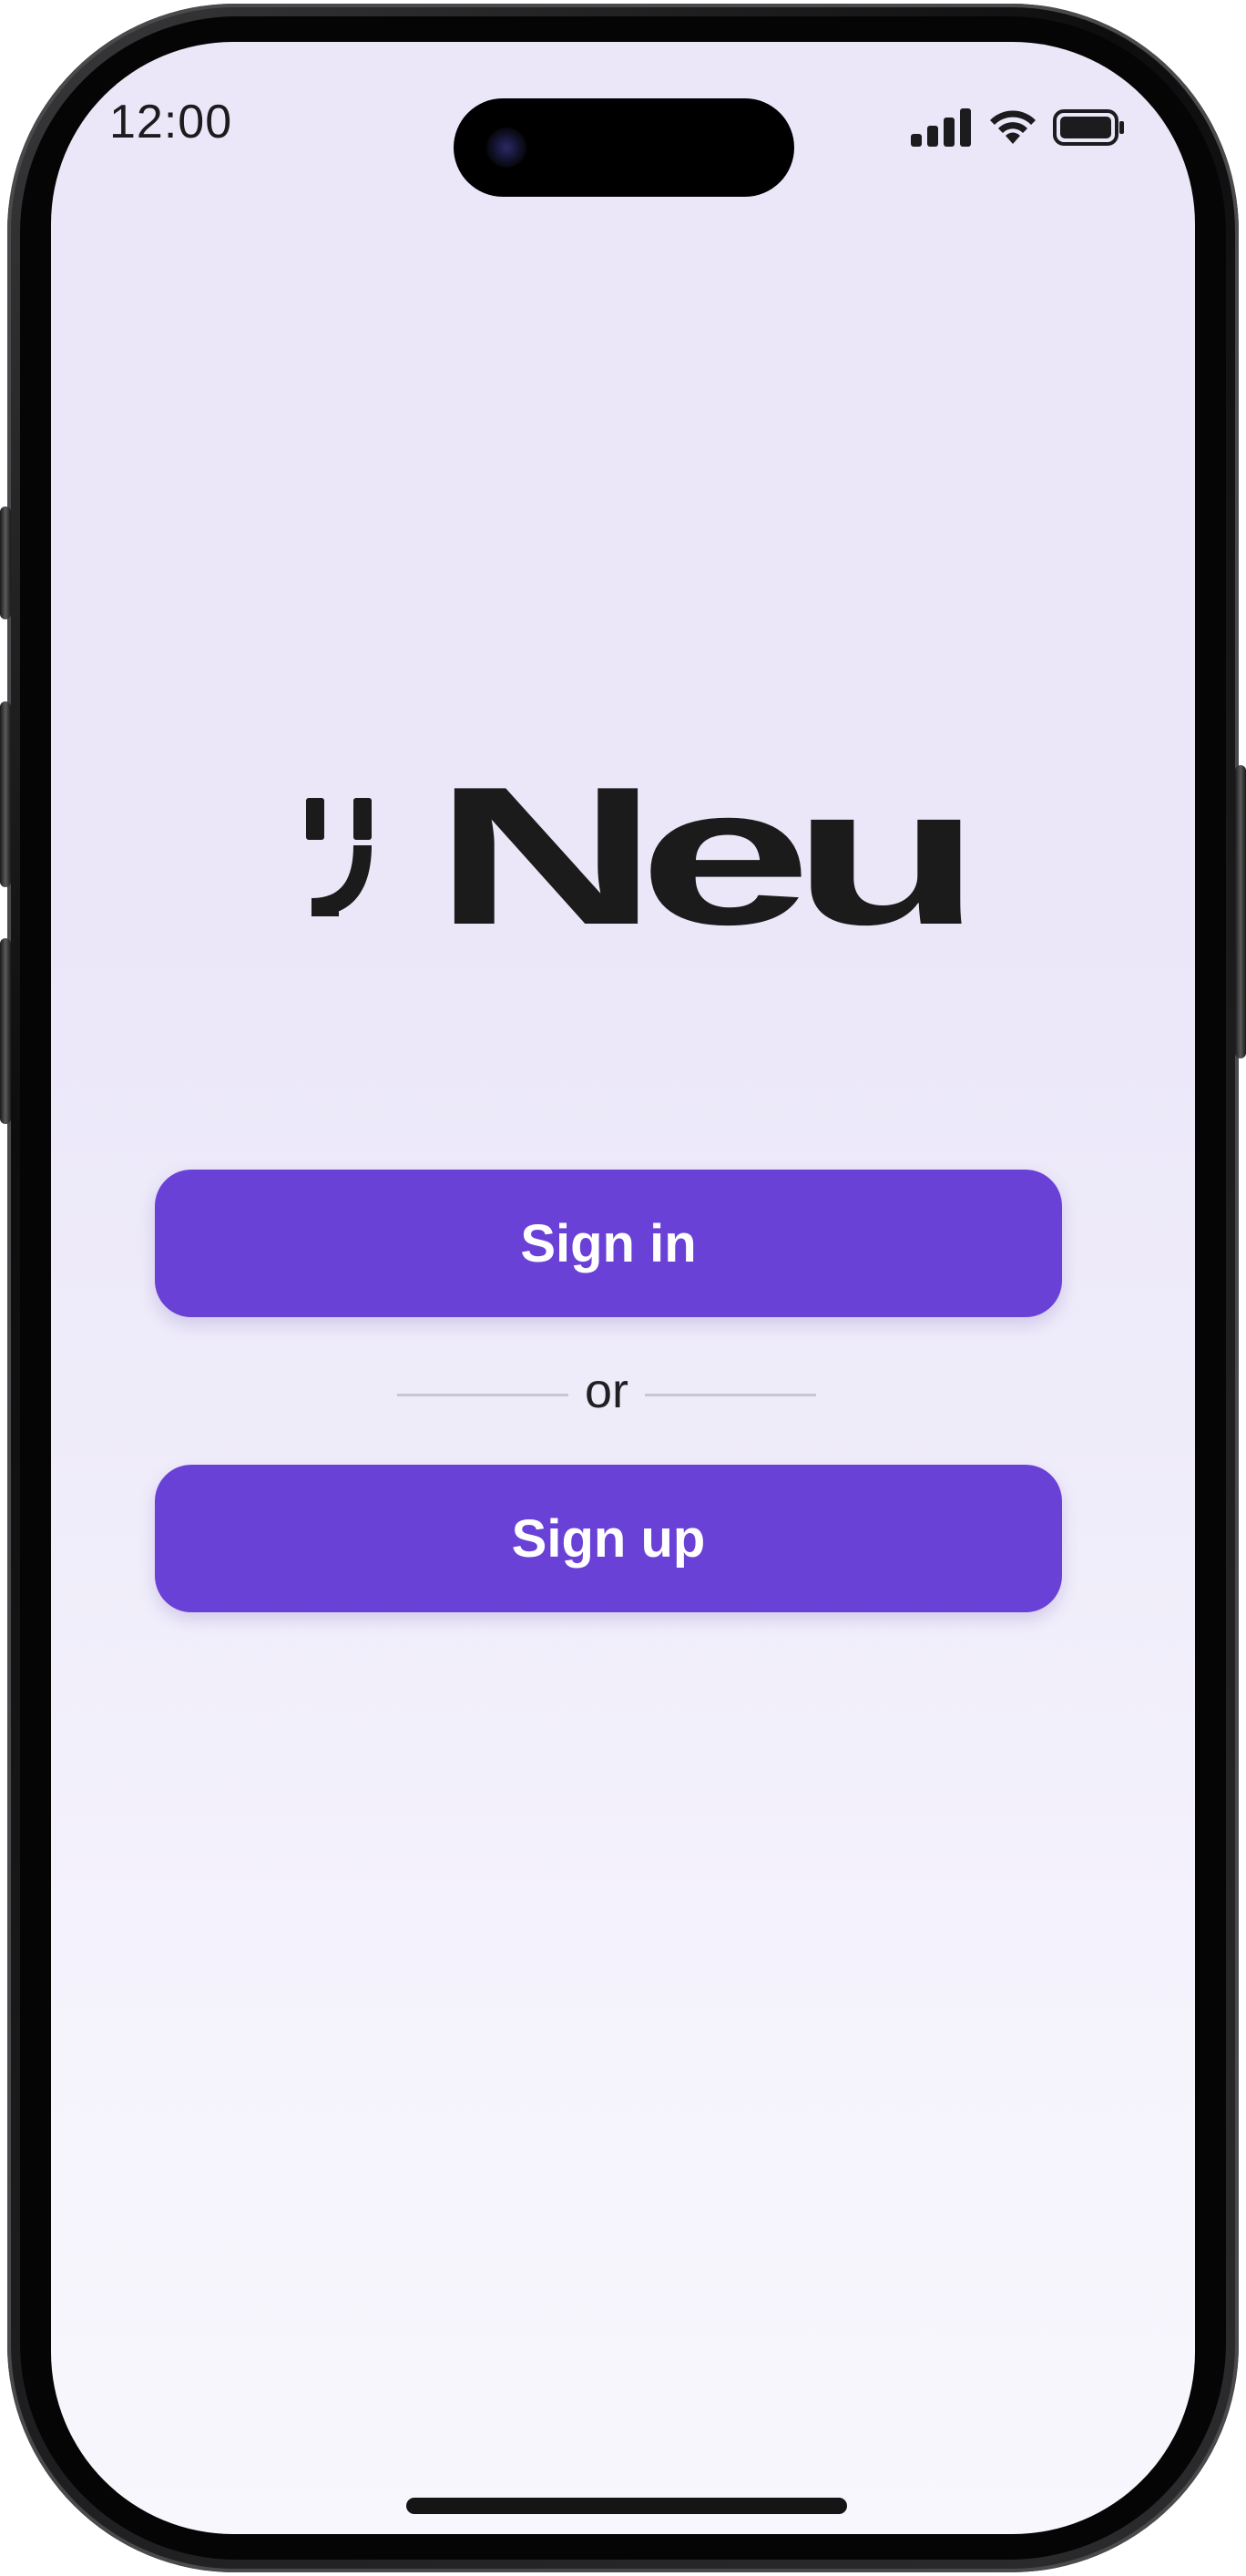 The width and height of the screenshot is (1246, 2576). What do you see at coordinates (6, 562) in the screenshot?
I see `action-button` at bounding box center [6, 562].